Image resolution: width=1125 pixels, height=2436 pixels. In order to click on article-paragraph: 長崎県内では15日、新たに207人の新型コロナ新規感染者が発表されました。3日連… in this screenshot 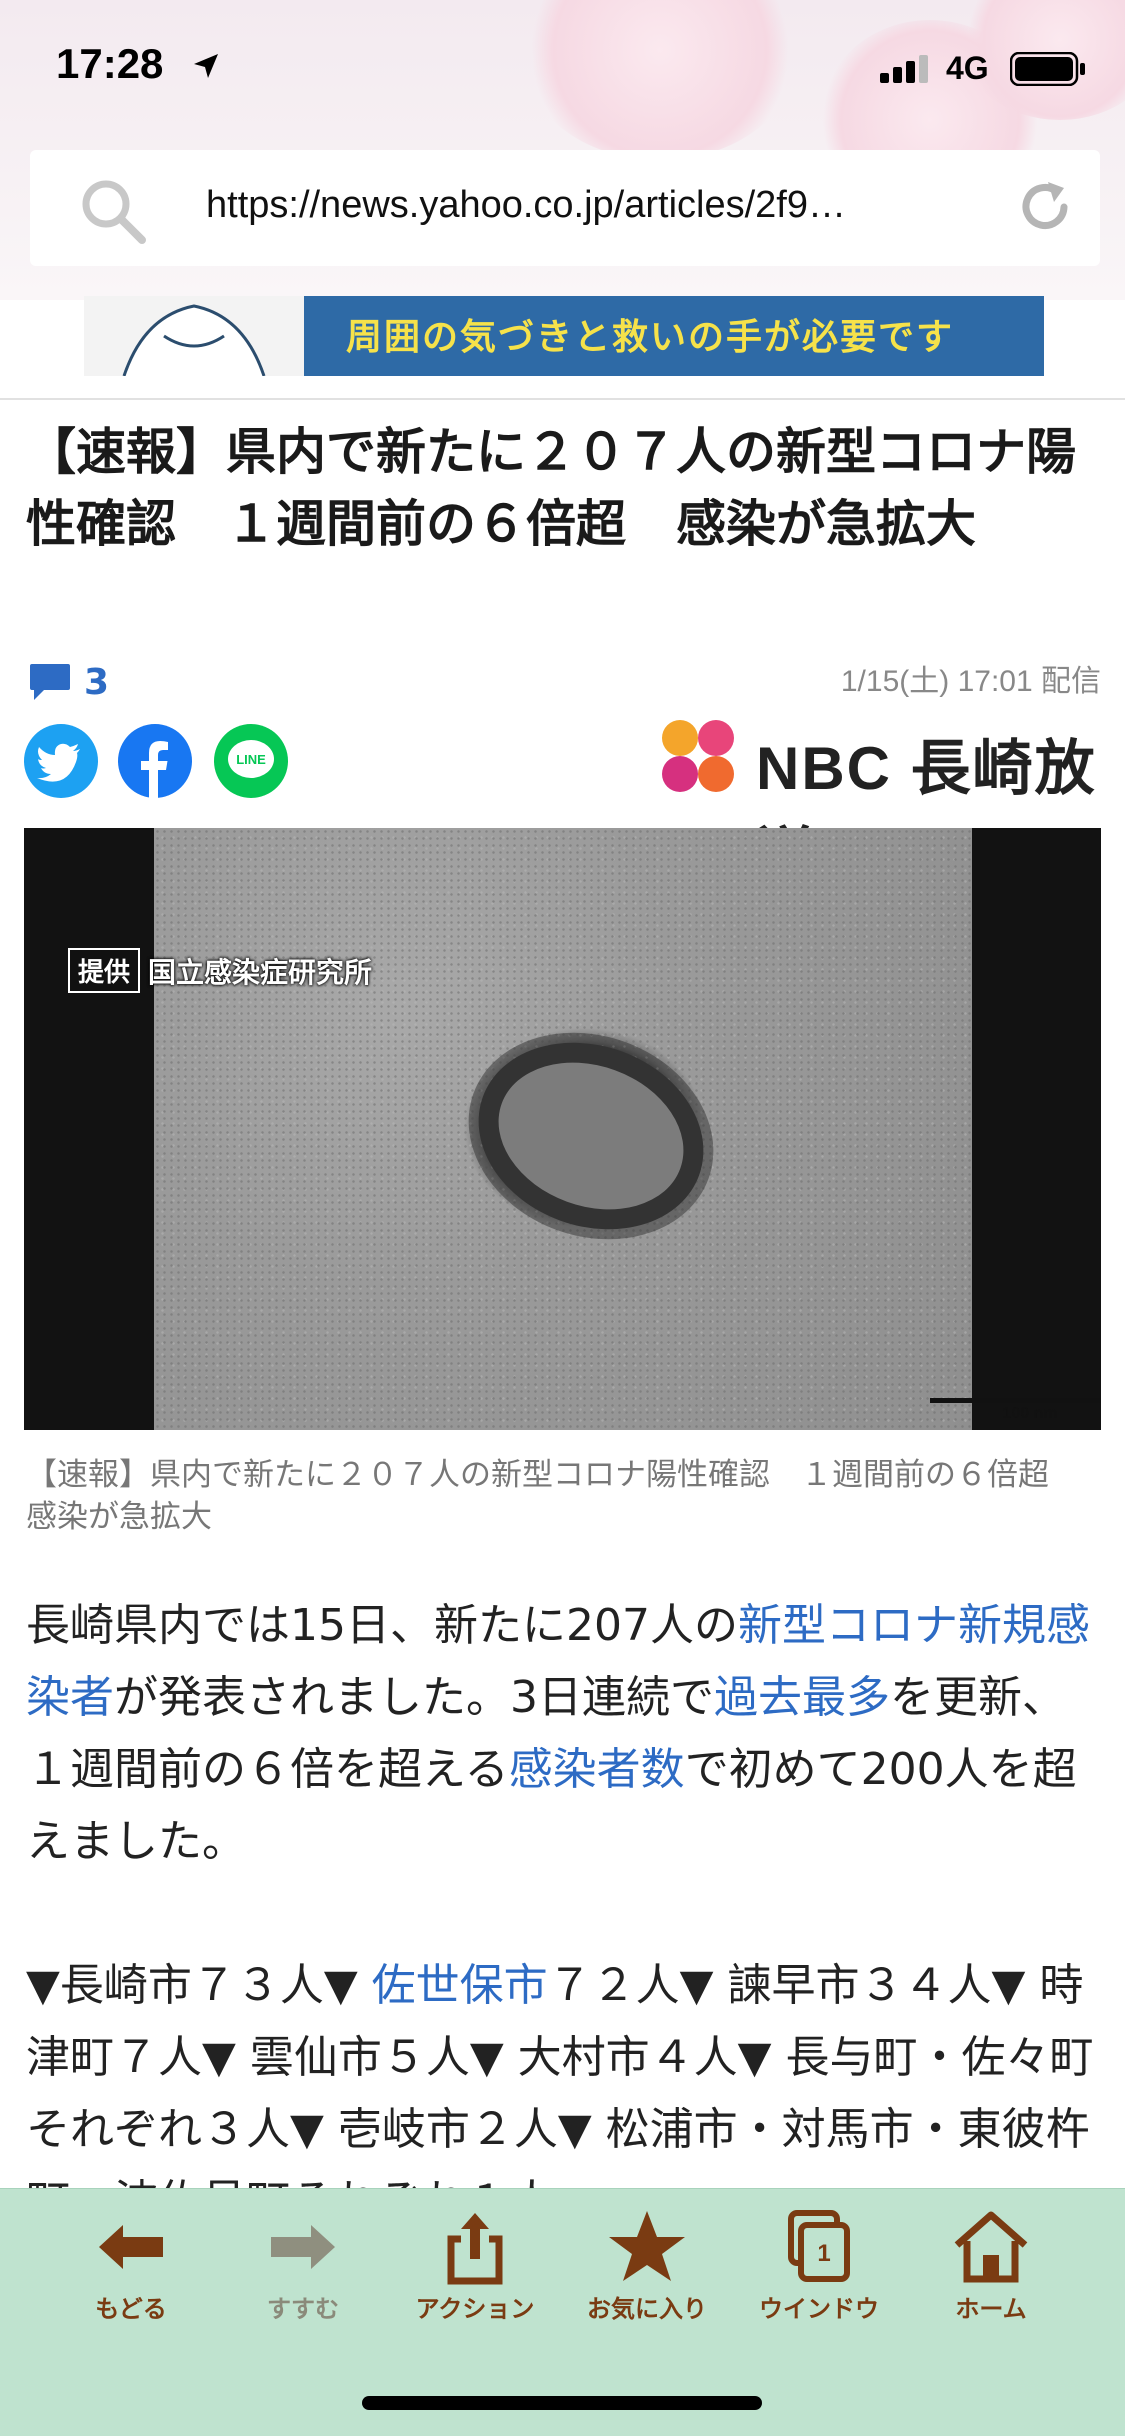, I will do `click(566, 1734)`.